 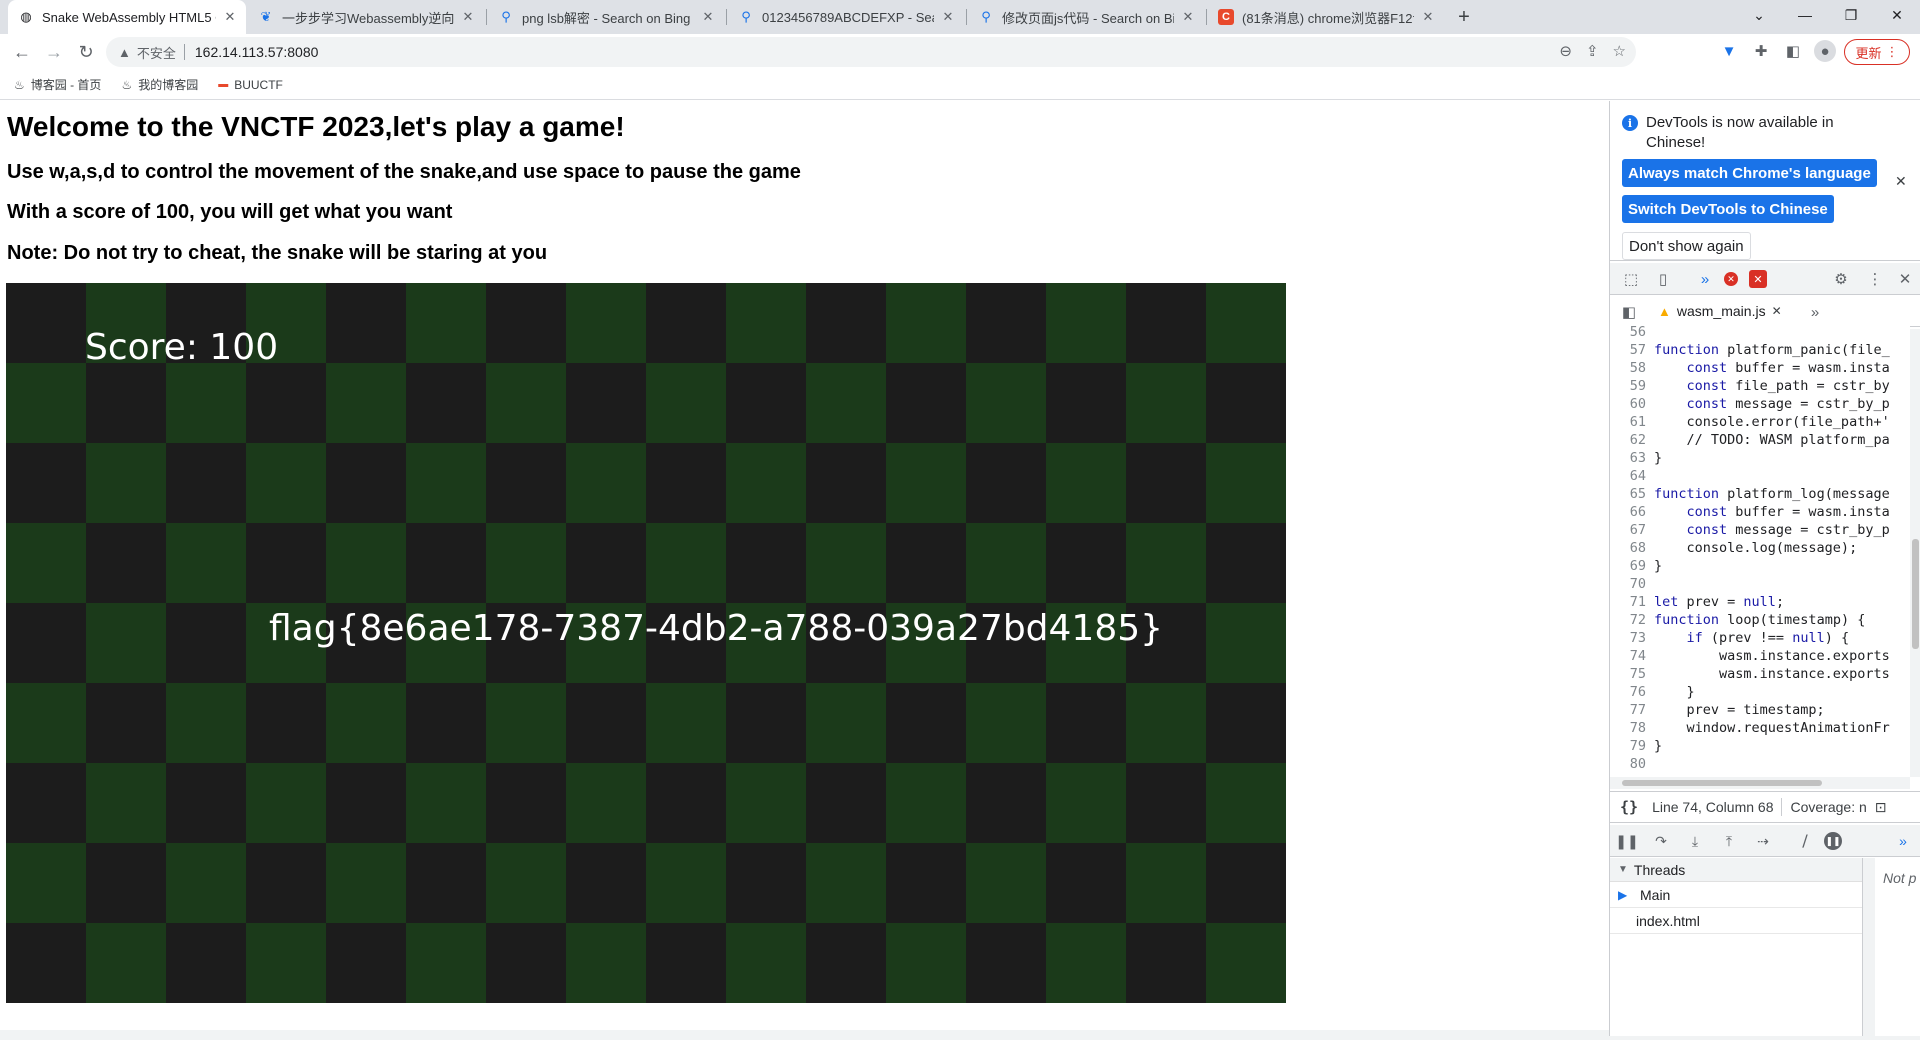 I want to click on dont-show-again-button: Don't show again, so click(x=1686, y=246).